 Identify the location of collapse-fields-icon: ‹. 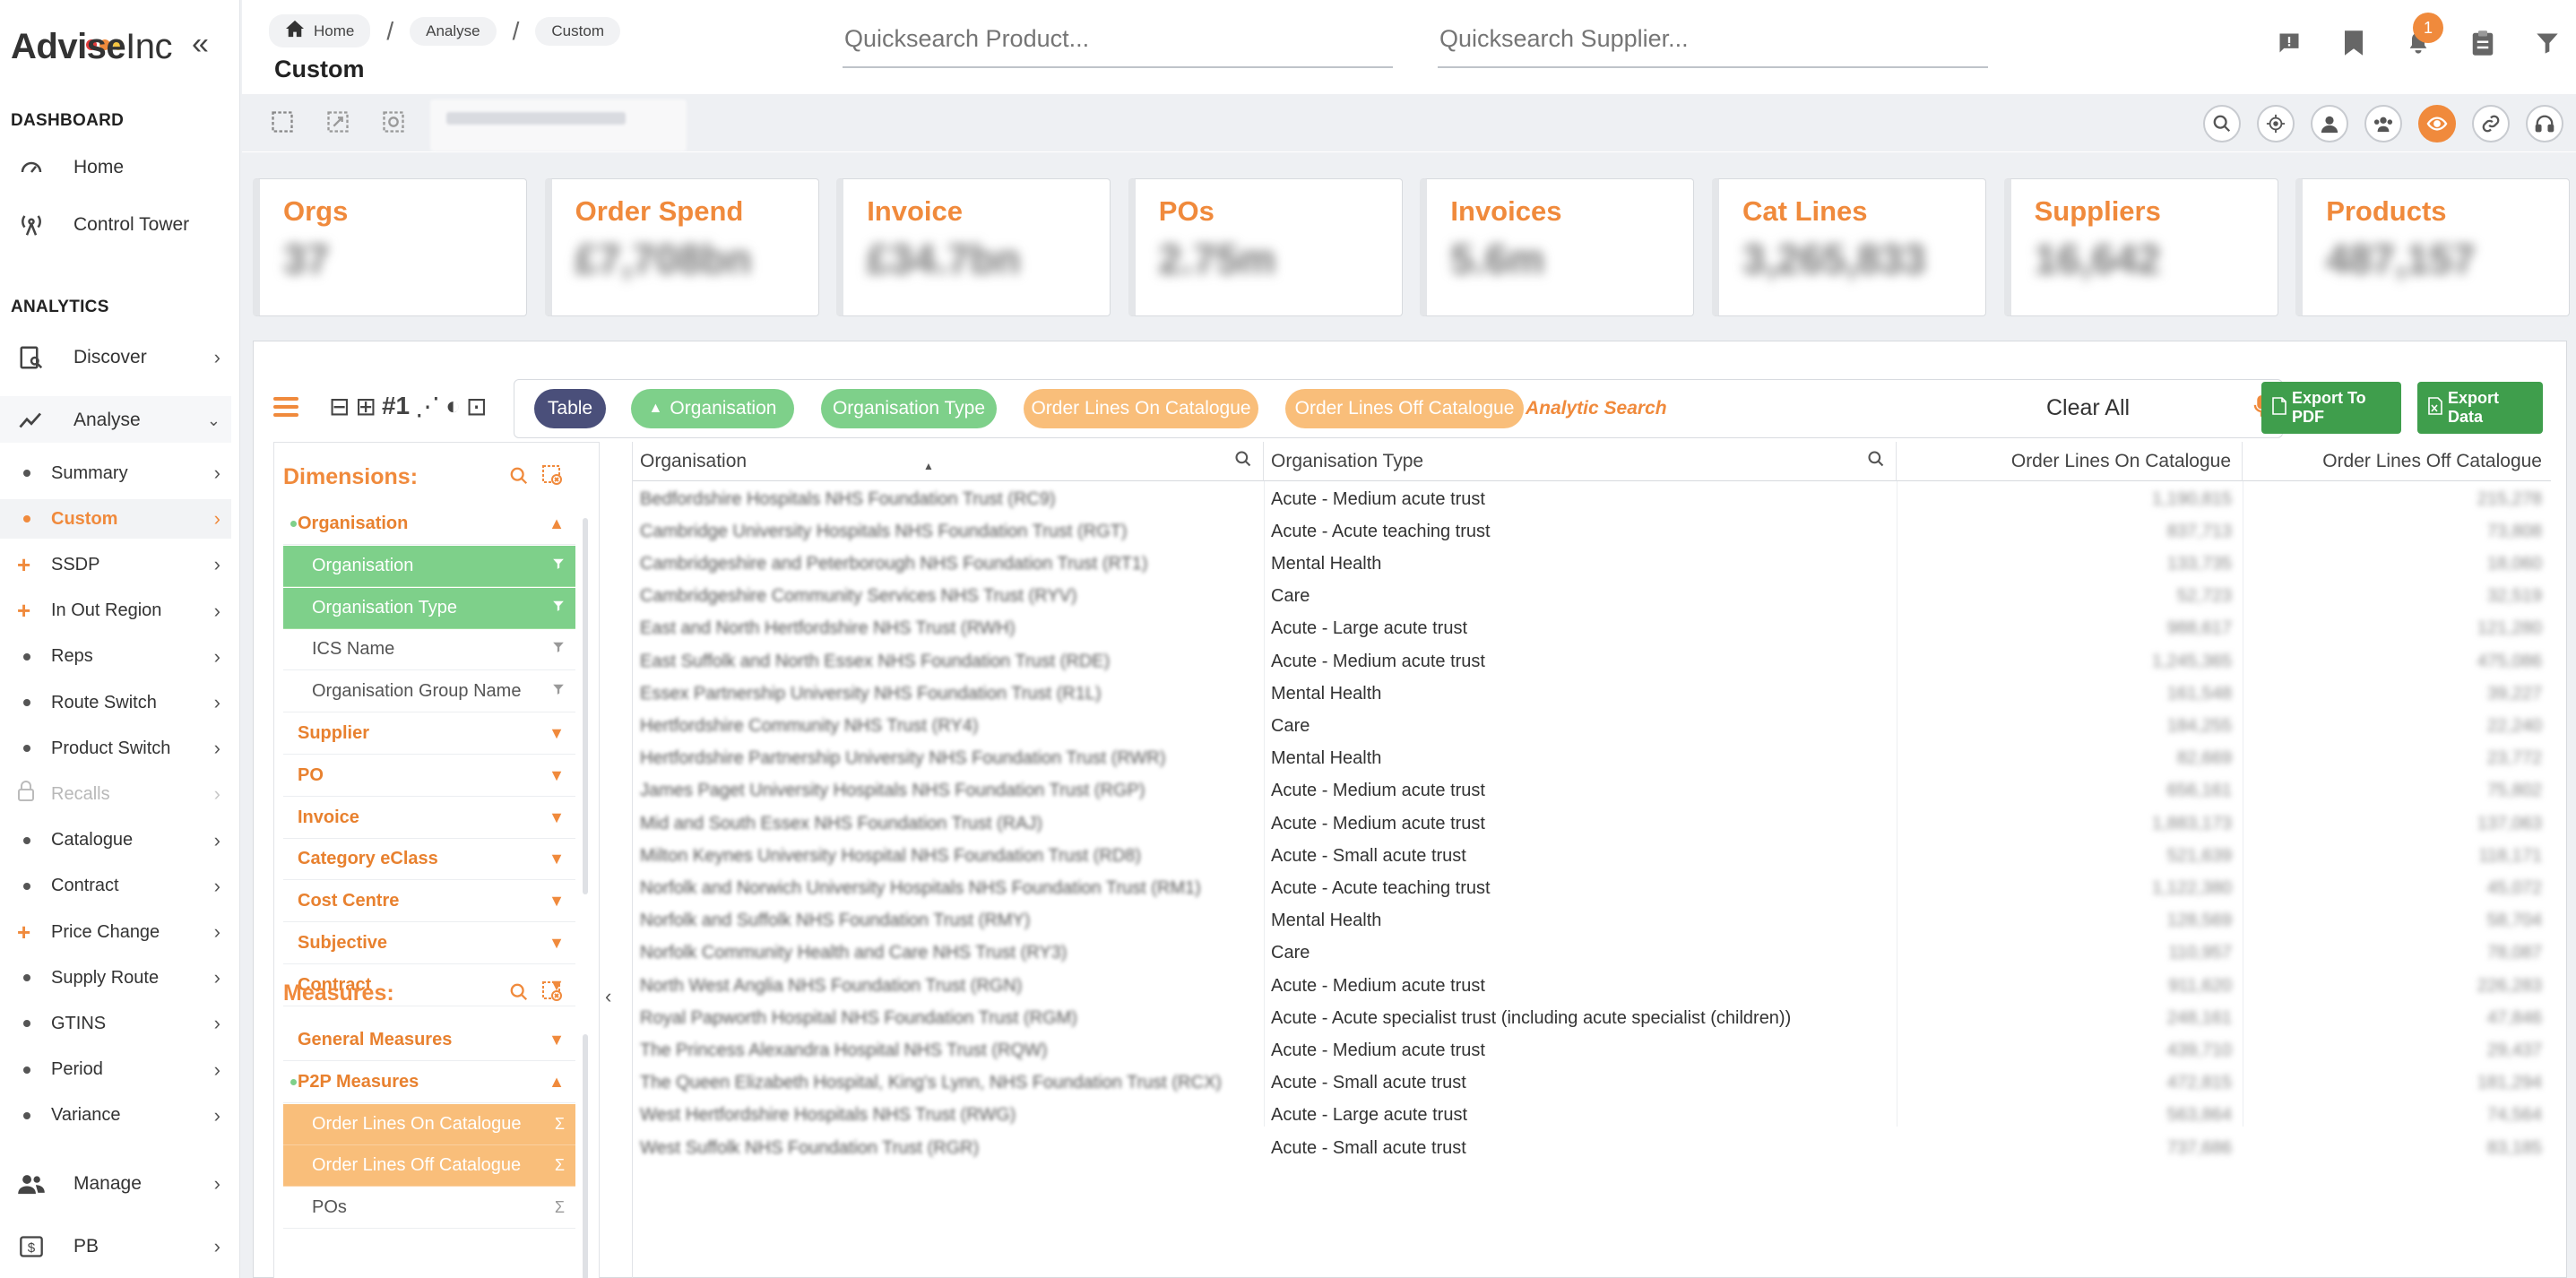
(608, 996).